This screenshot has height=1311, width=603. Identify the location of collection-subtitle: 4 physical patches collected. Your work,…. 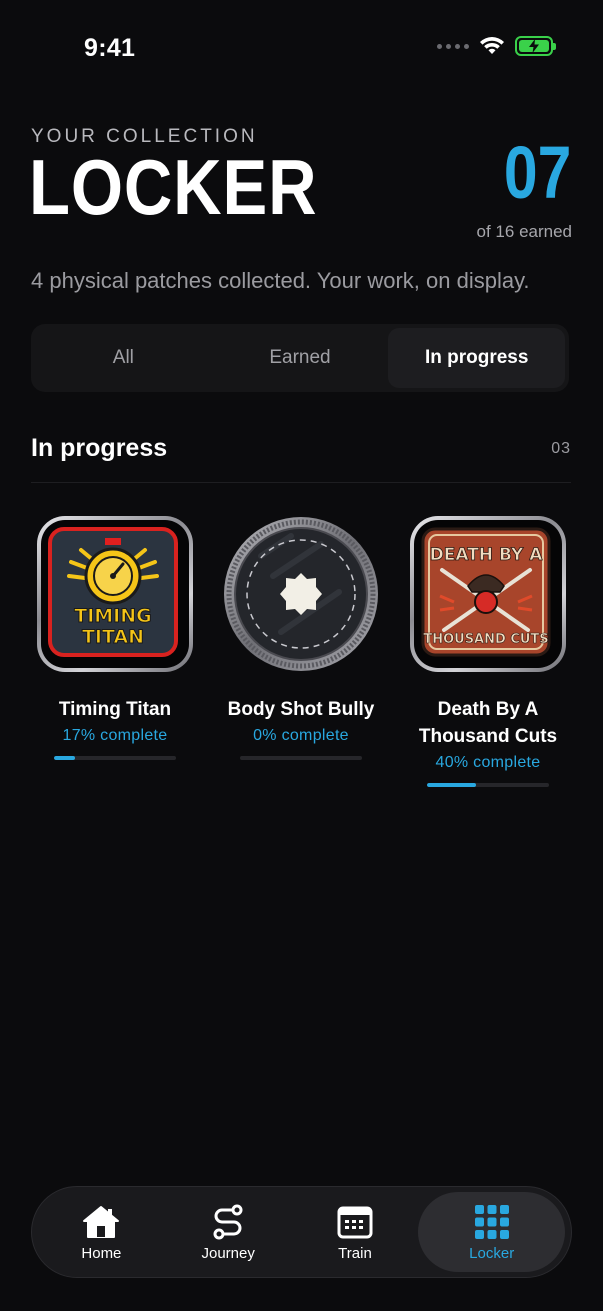
(280, 280).